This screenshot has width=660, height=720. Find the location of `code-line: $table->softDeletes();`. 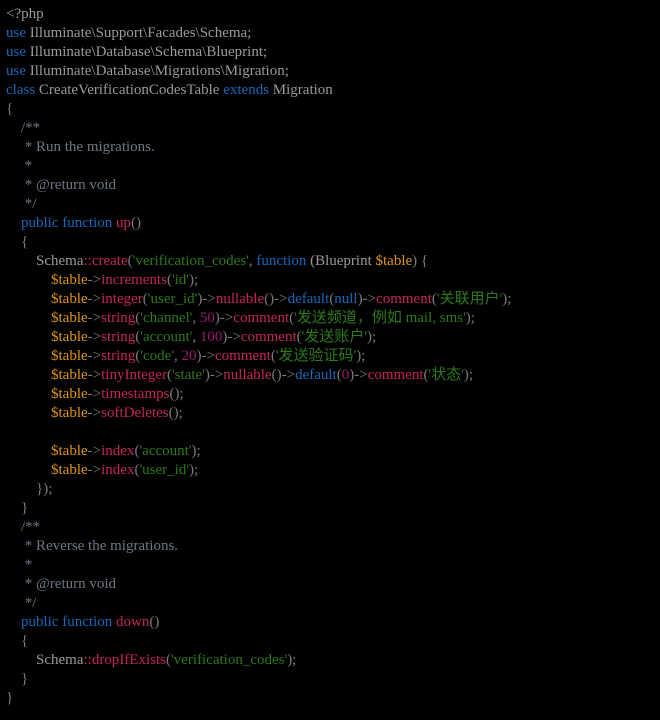

code-line: $table->softDeletes(); is located at coordinates (330, 413).